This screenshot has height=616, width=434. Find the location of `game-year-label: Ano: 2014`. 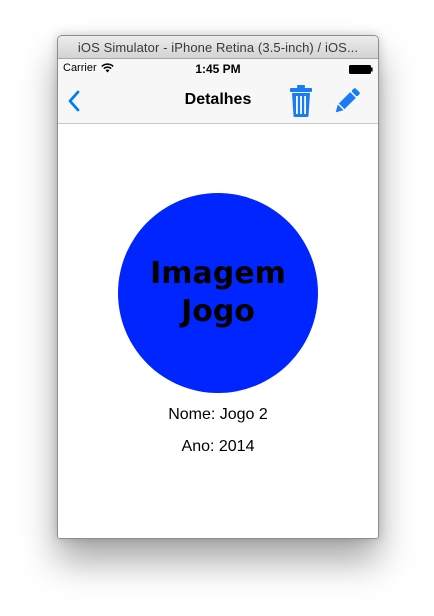

game-year-label: Ano: 2014 is located at coordinates (218, 446).